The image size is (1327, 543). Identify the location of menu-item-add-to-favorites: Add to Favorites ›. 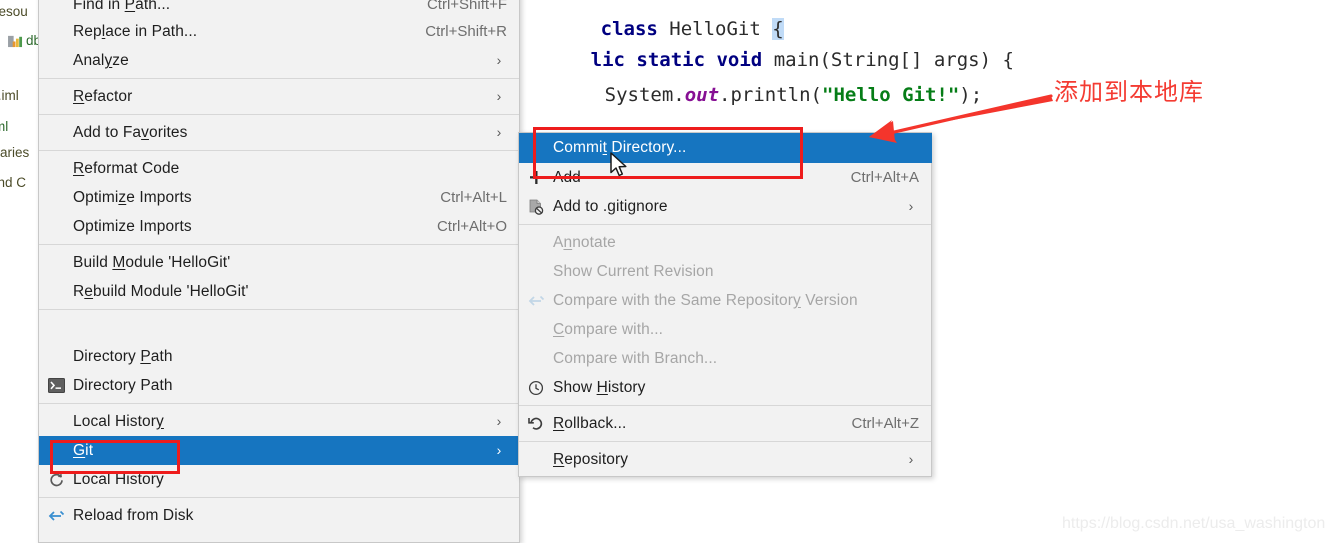
(279, 132).